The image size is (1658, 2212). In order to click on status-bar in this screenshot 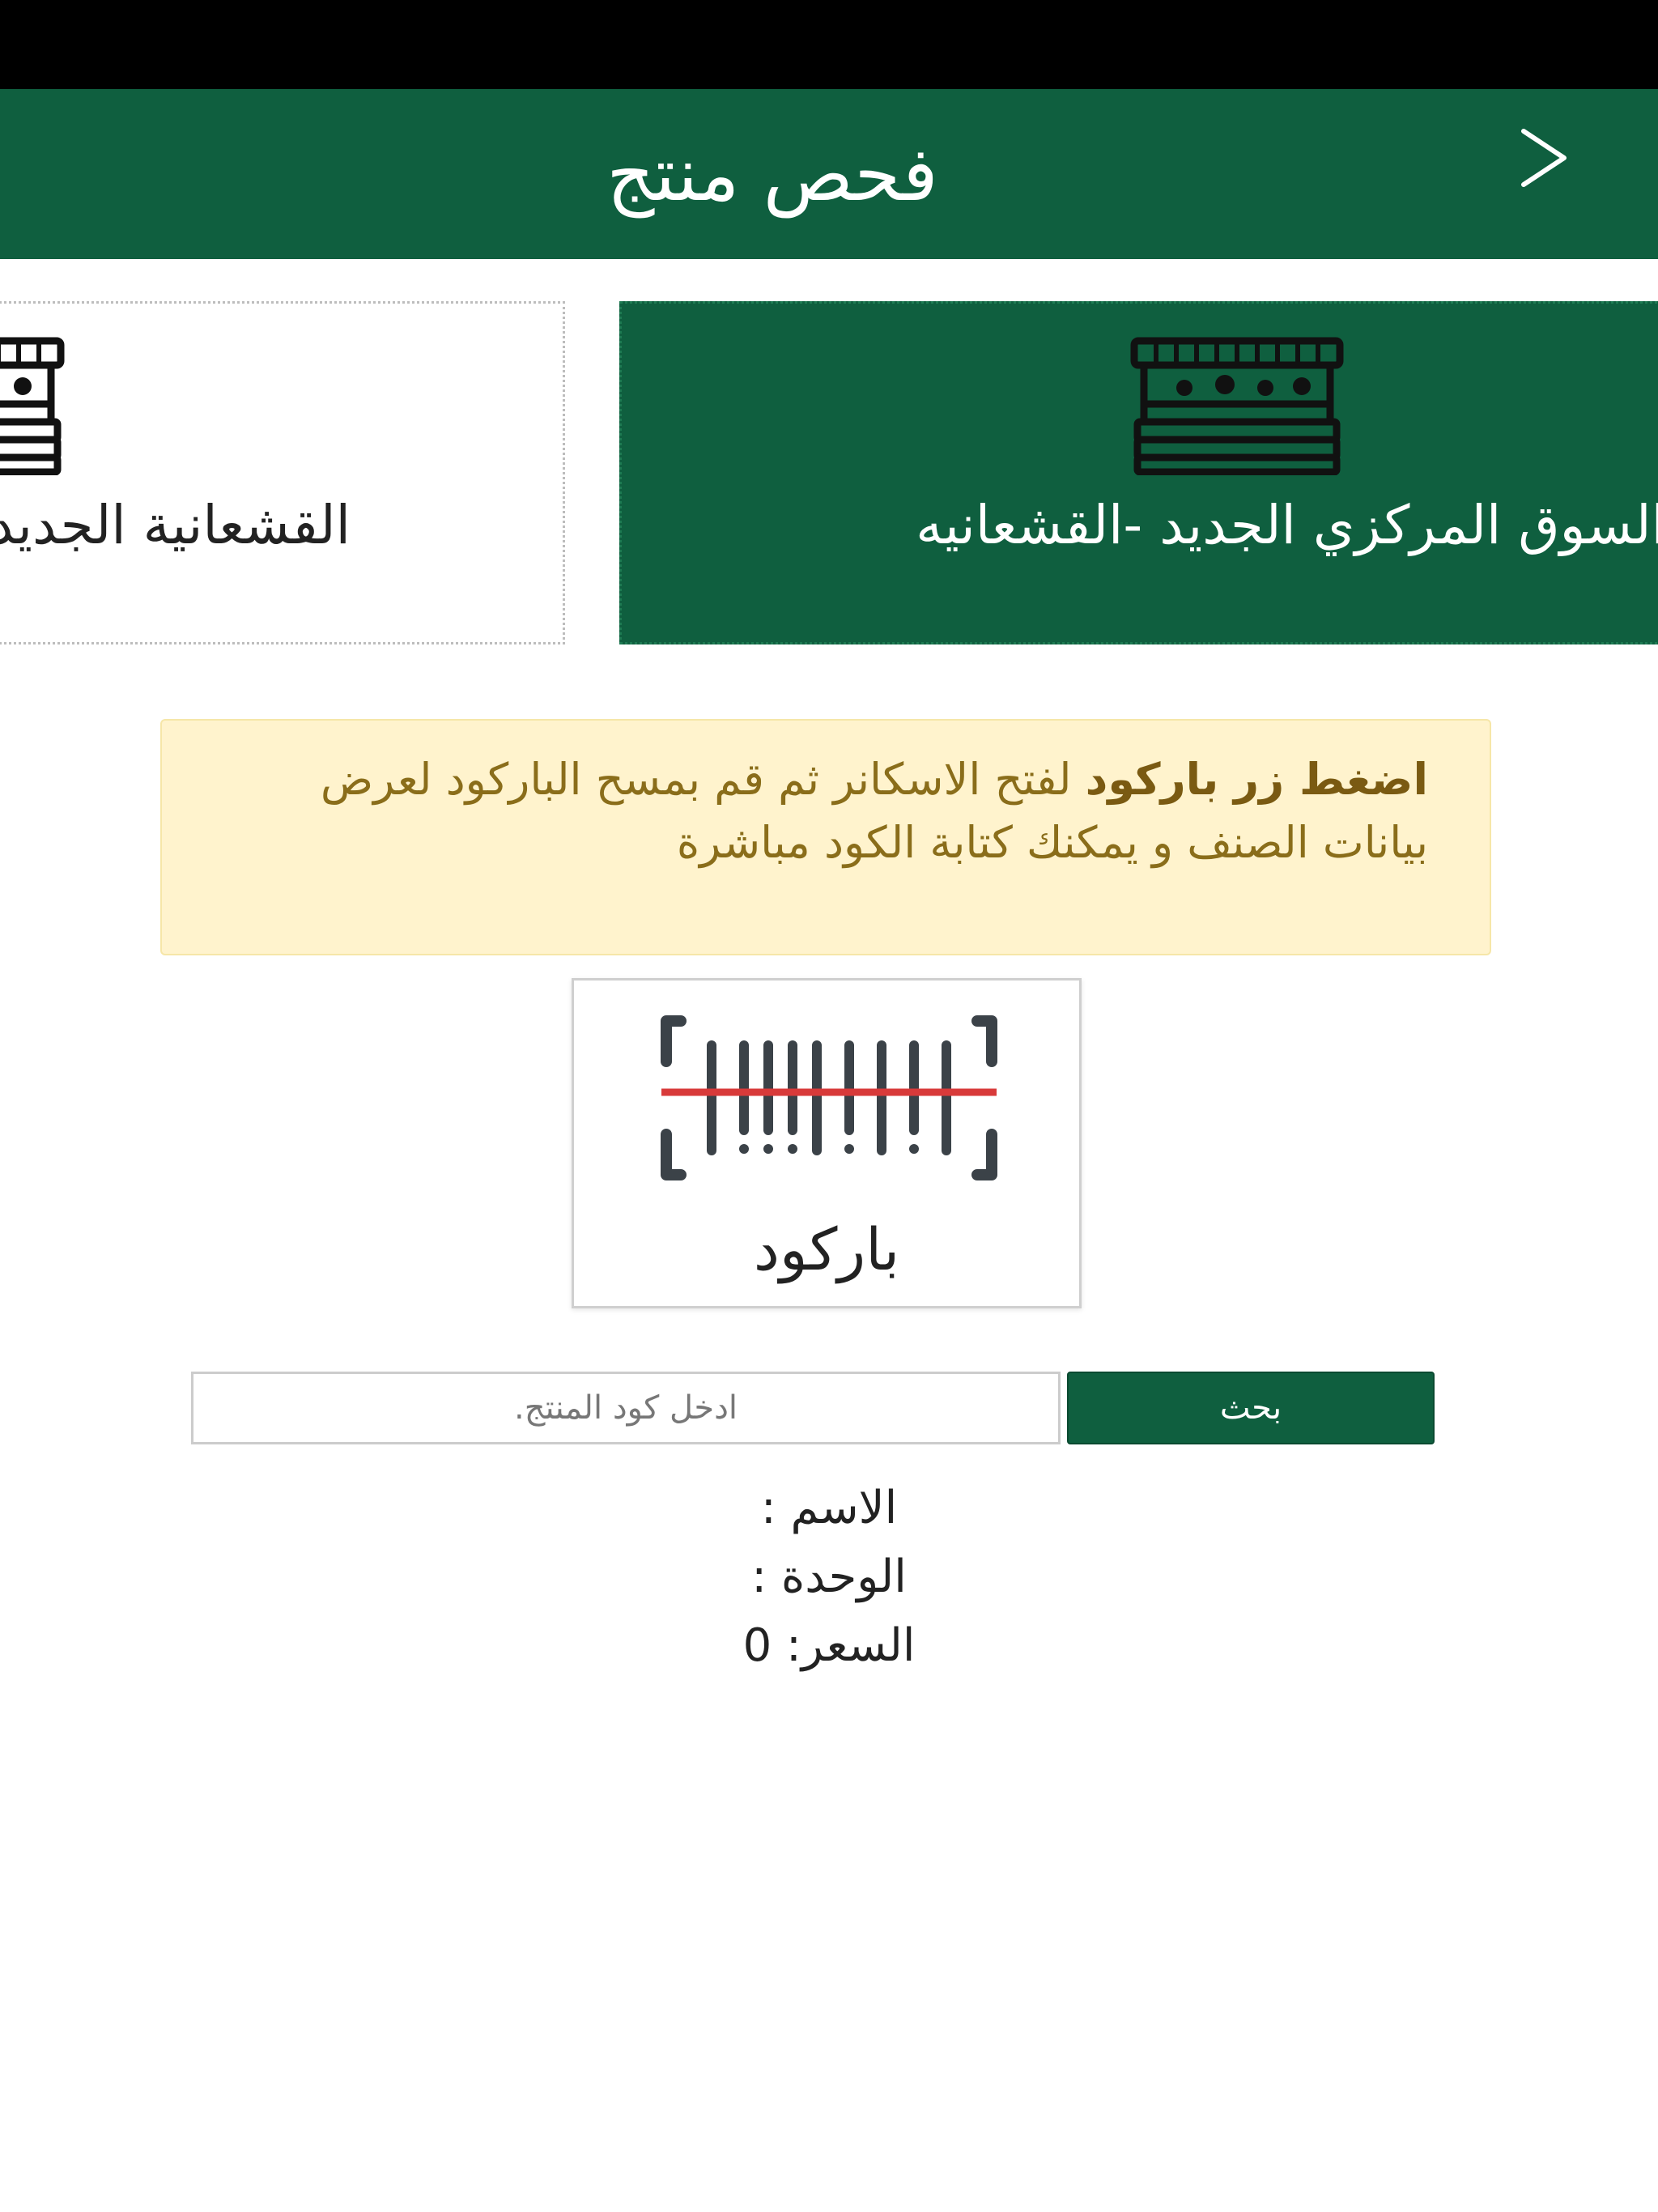, I will do `click(829, 44)`.